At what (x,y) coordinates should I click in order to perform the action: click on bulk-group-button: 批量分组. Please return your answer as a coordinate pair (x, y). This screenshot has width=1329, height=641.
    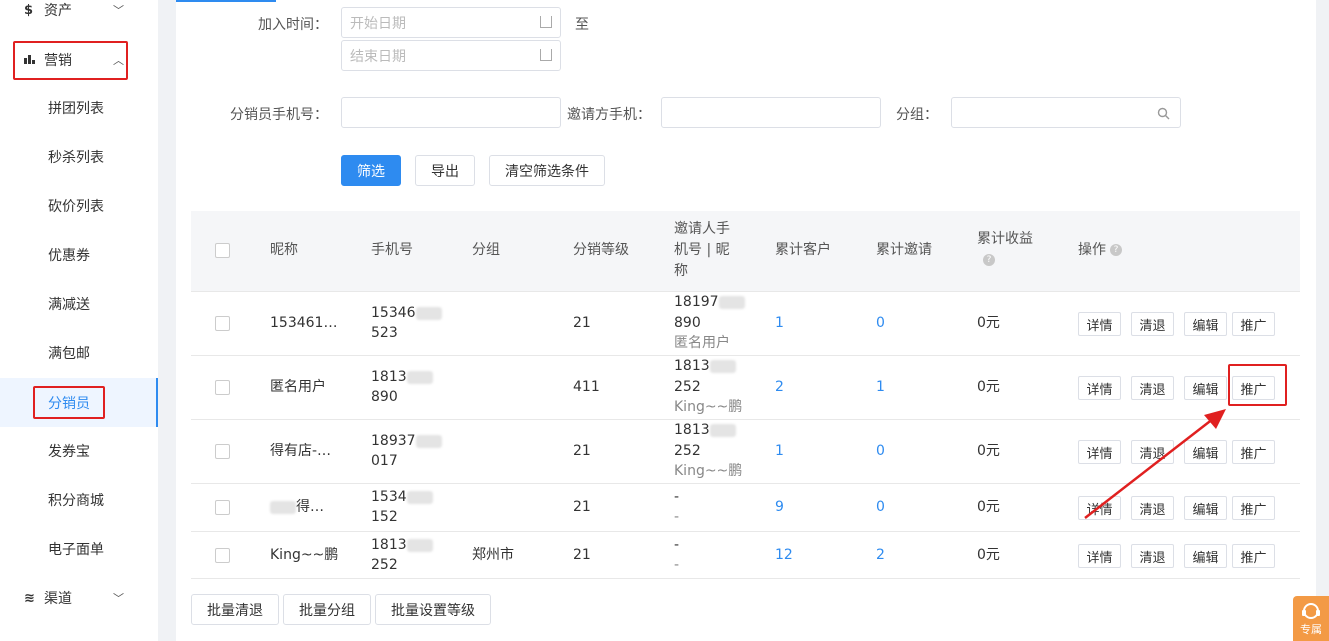
    Looking at the image, I should click on (327, 609).